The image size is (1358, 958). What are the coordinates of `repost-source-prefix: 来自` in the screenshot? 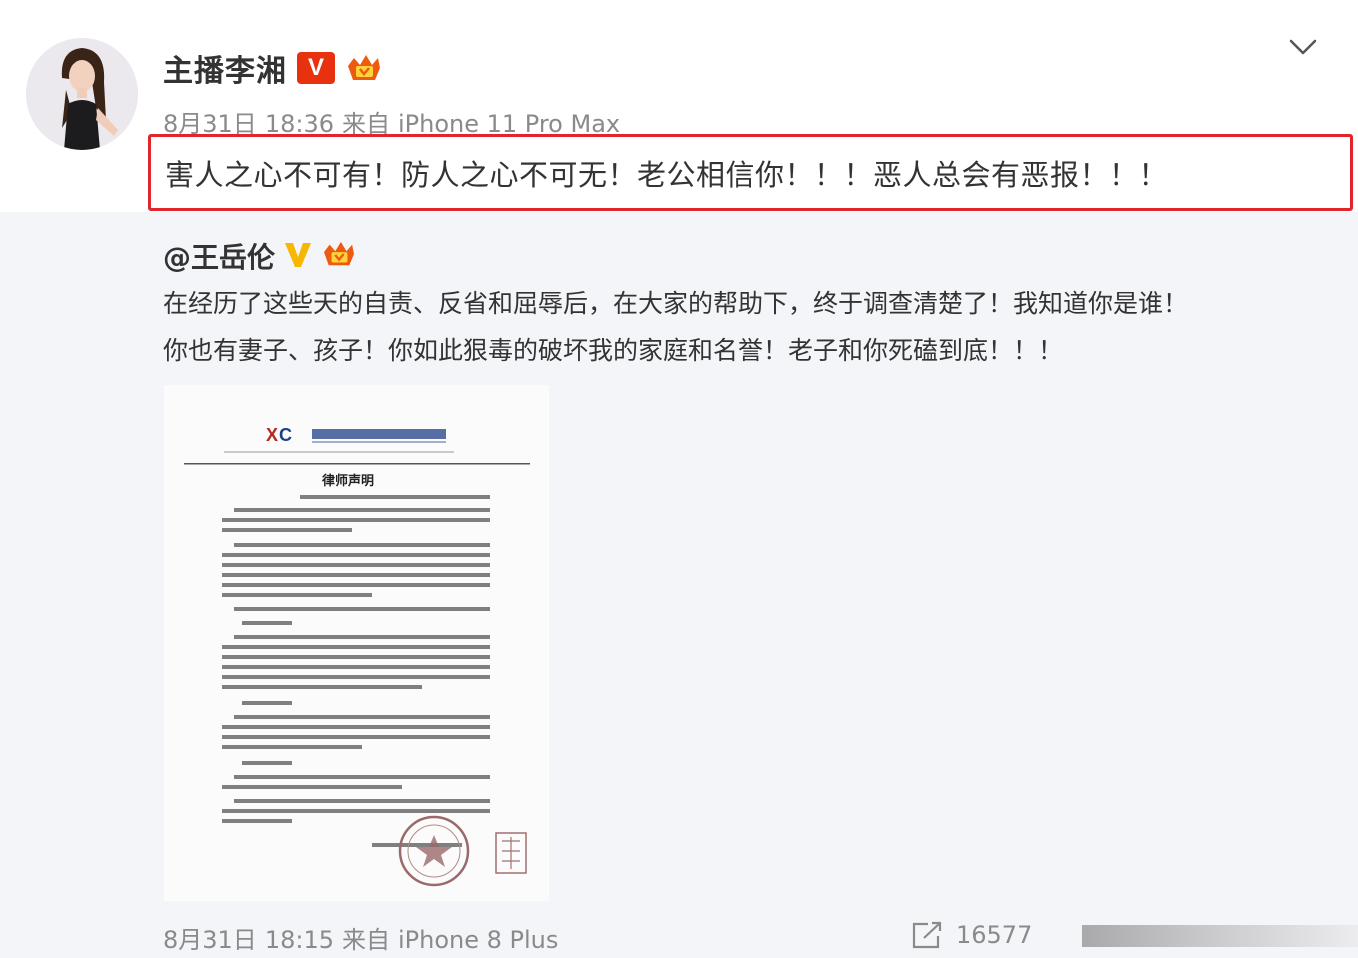 It's located at (365, 940).